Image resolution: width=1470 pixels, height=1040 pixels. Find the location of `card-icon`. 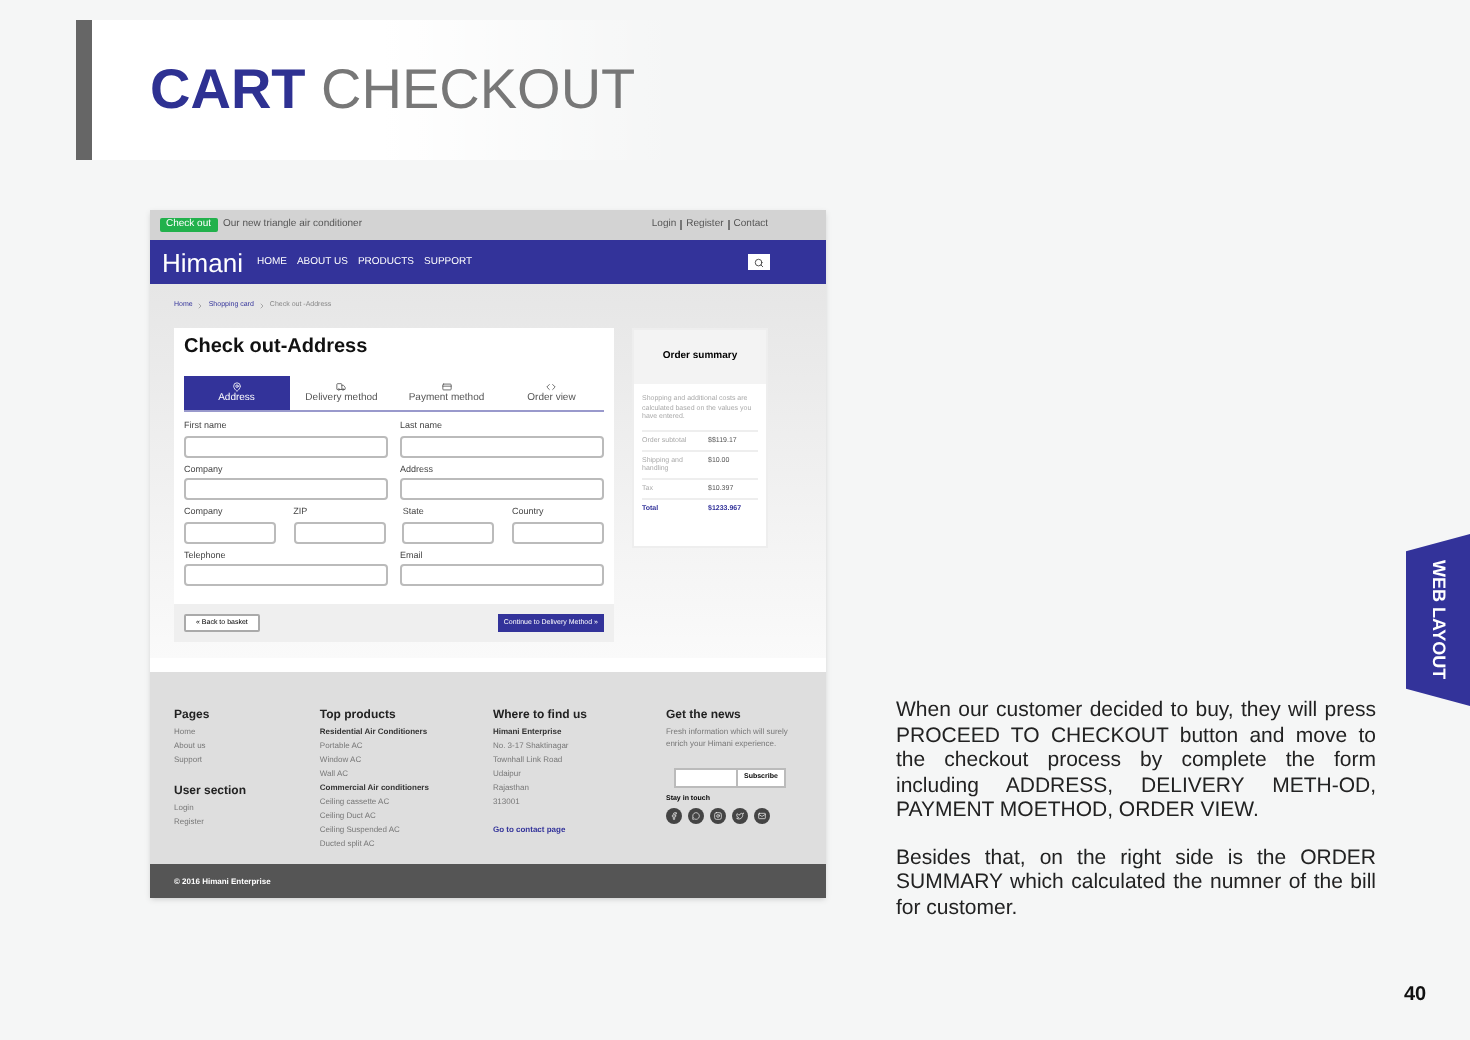

card-icon is located at coordinates (446, 387).